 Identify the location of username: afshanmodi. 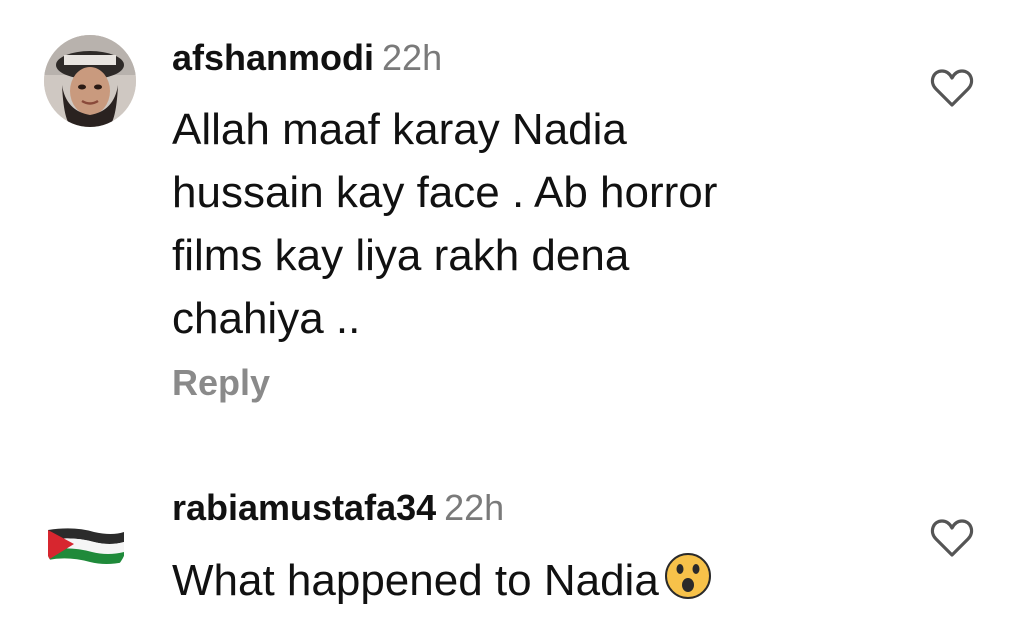
(273, 57).